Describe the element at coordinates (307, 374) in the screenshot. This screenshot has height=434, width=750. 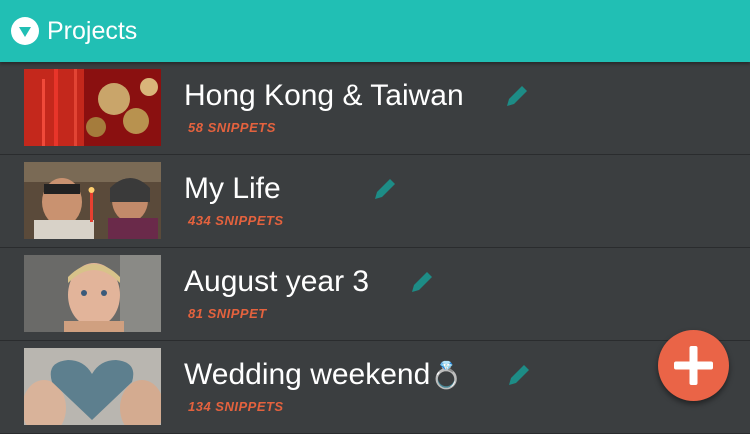
I see `project-title-text: Wedding weekend` at that location.